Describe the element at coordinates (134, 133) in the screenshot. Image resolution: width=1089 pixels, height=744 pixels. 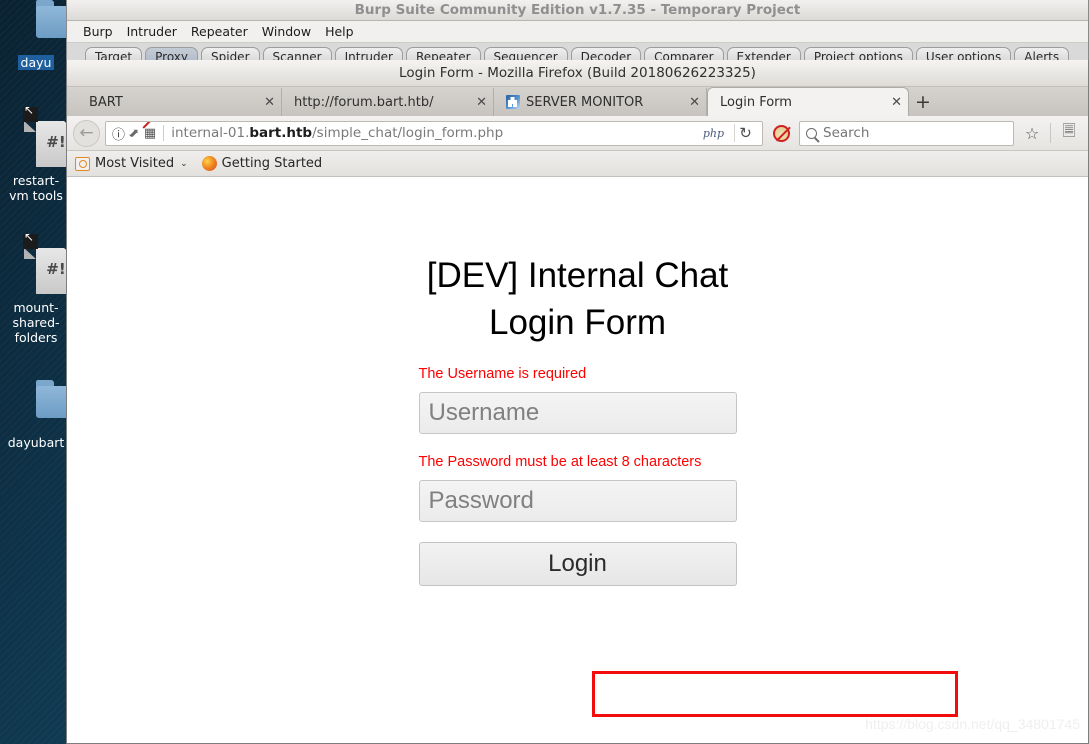
I see `key-icon: ➥` at that location.